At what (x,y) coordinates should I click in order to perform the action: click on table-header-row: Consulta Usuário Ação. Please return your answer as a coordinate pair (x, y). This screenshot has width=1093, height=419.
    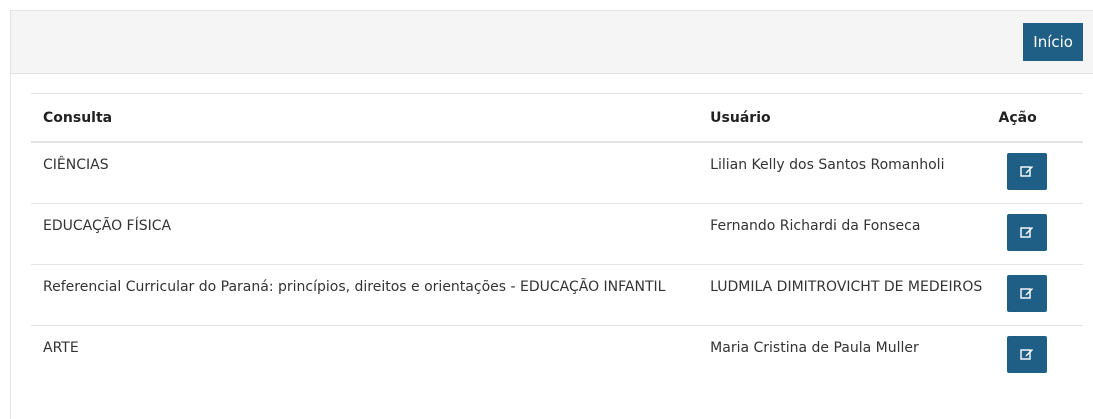
    Looking at the image, I should click on (557, 117).